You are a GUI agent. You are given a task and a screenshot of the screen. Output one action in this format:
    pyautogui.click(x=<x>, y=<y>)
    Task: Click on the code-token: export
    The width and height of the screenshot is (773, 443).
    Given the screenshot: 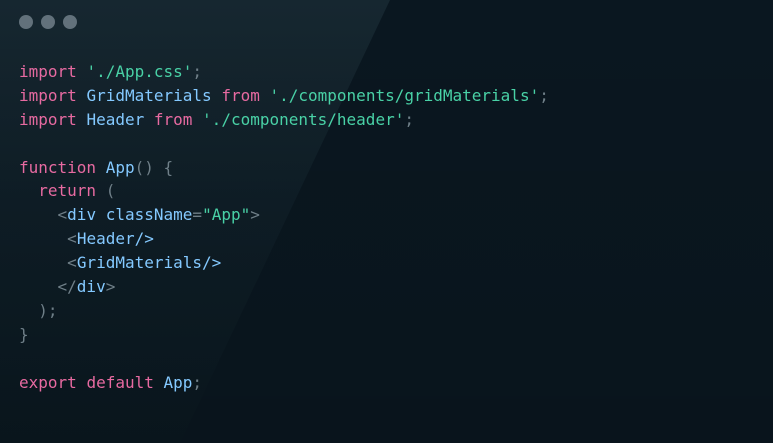 What is the action you would take?
    pyautogui.click(x=48, y=382)
    